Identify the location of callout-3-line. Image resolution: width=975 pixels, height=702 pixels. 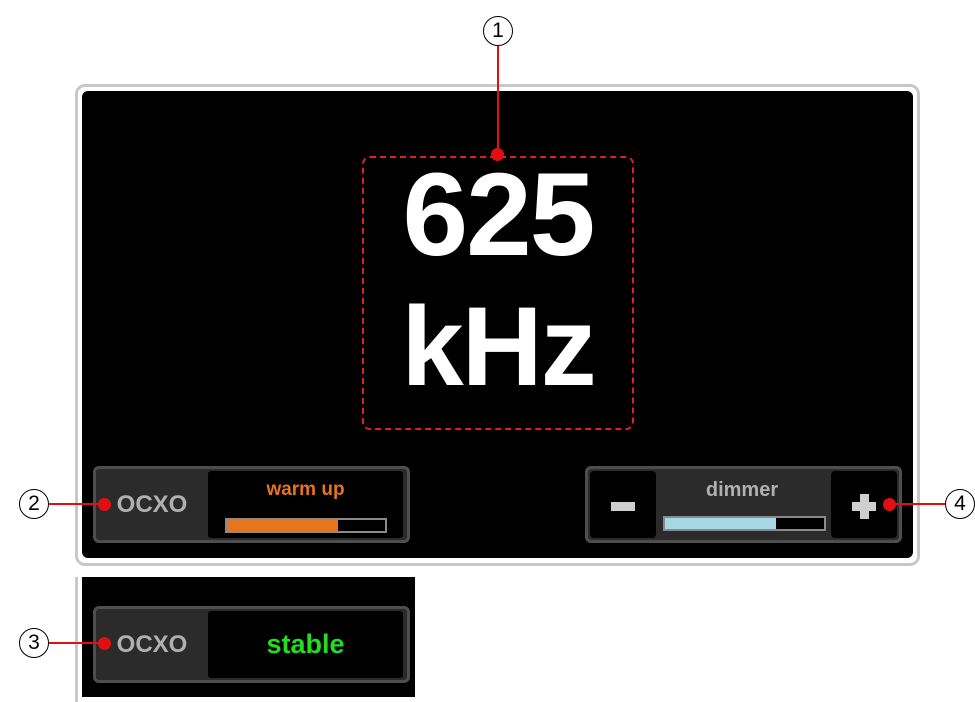
(76, 643).